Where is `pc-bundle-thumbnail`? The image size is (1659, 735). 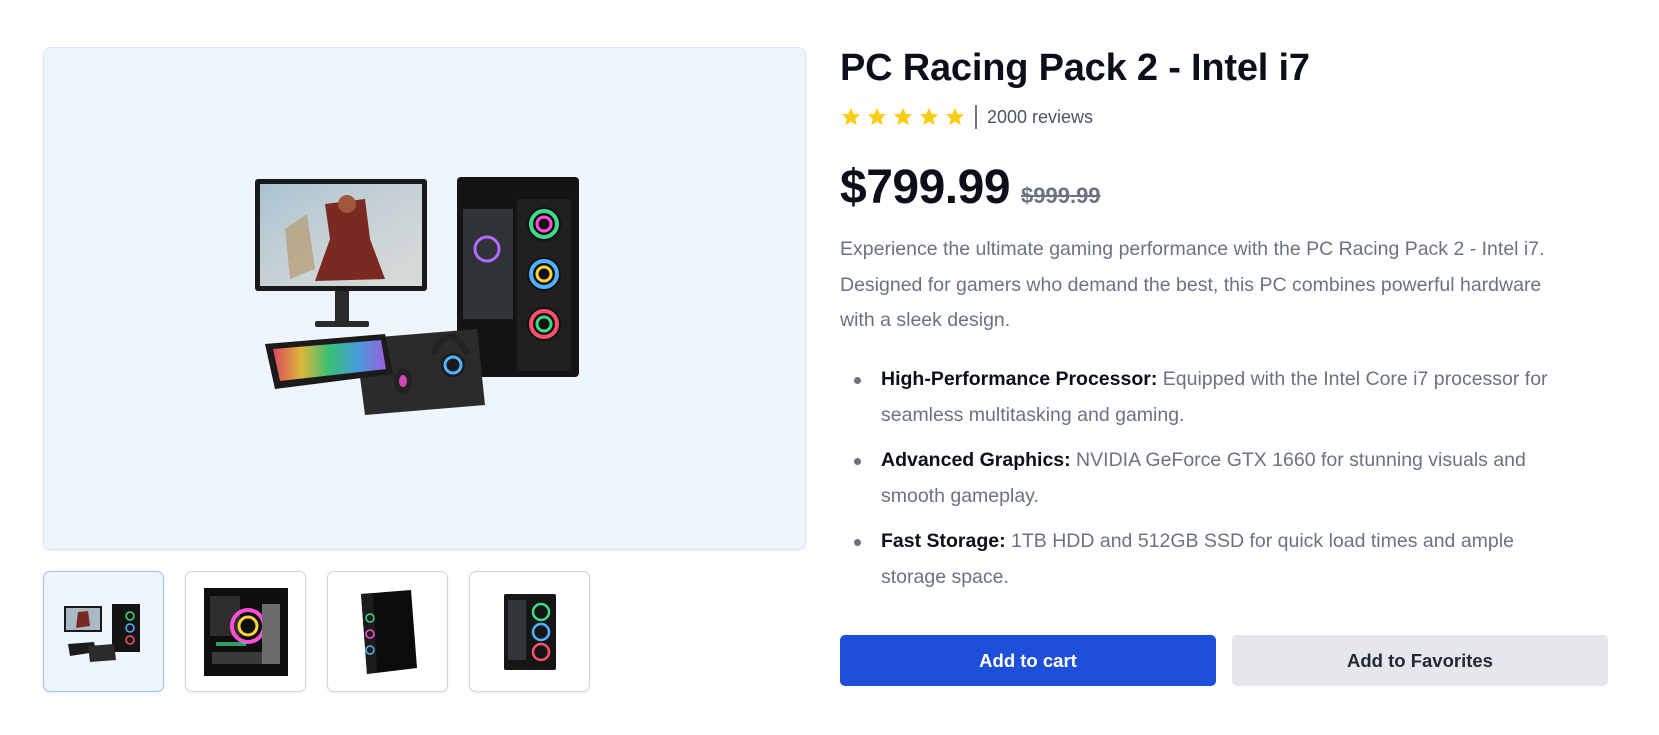
pc-bundle-thumbnail is located at coordinates (101, 632).